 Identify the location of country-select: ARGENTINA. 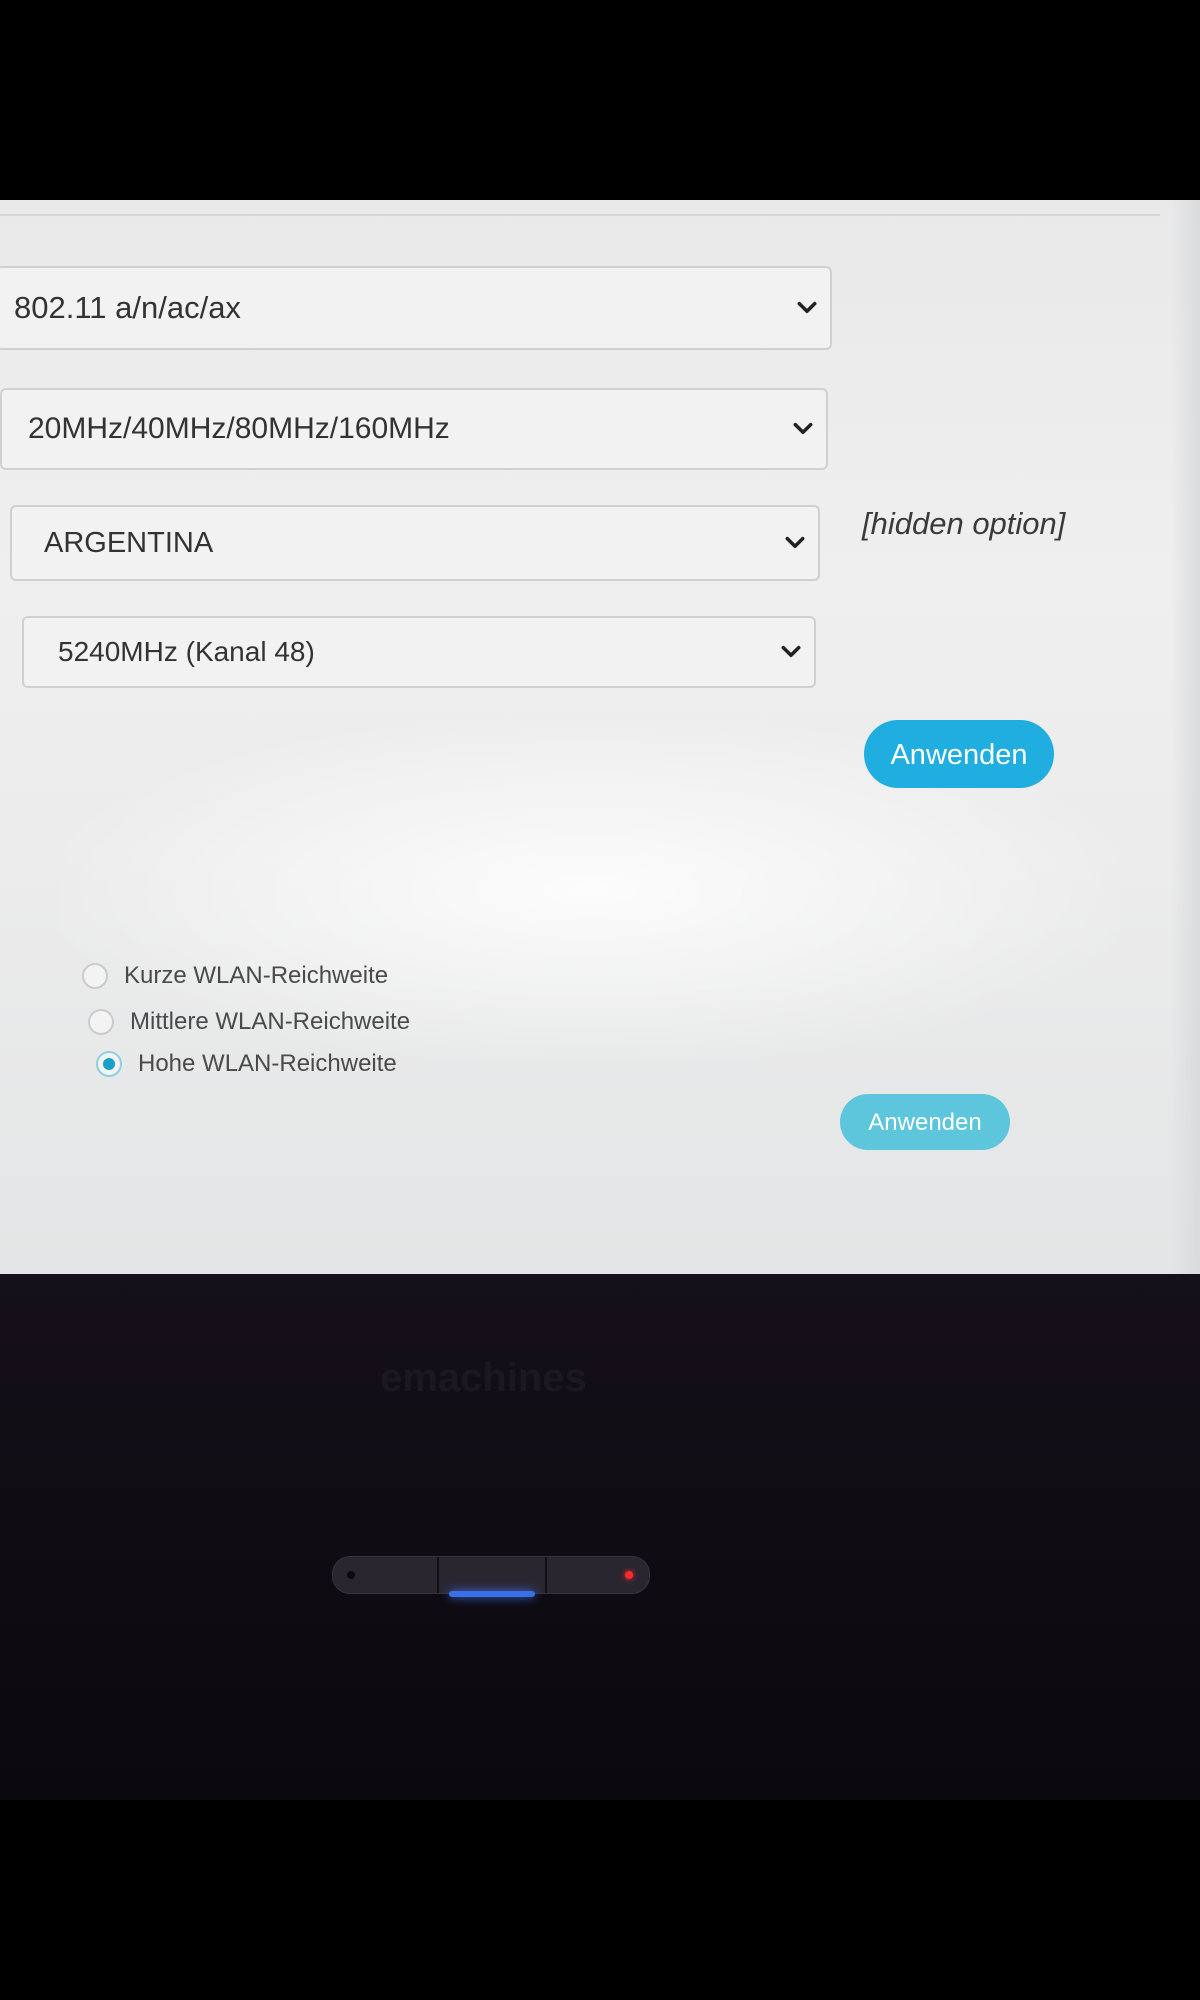
(415, 543).